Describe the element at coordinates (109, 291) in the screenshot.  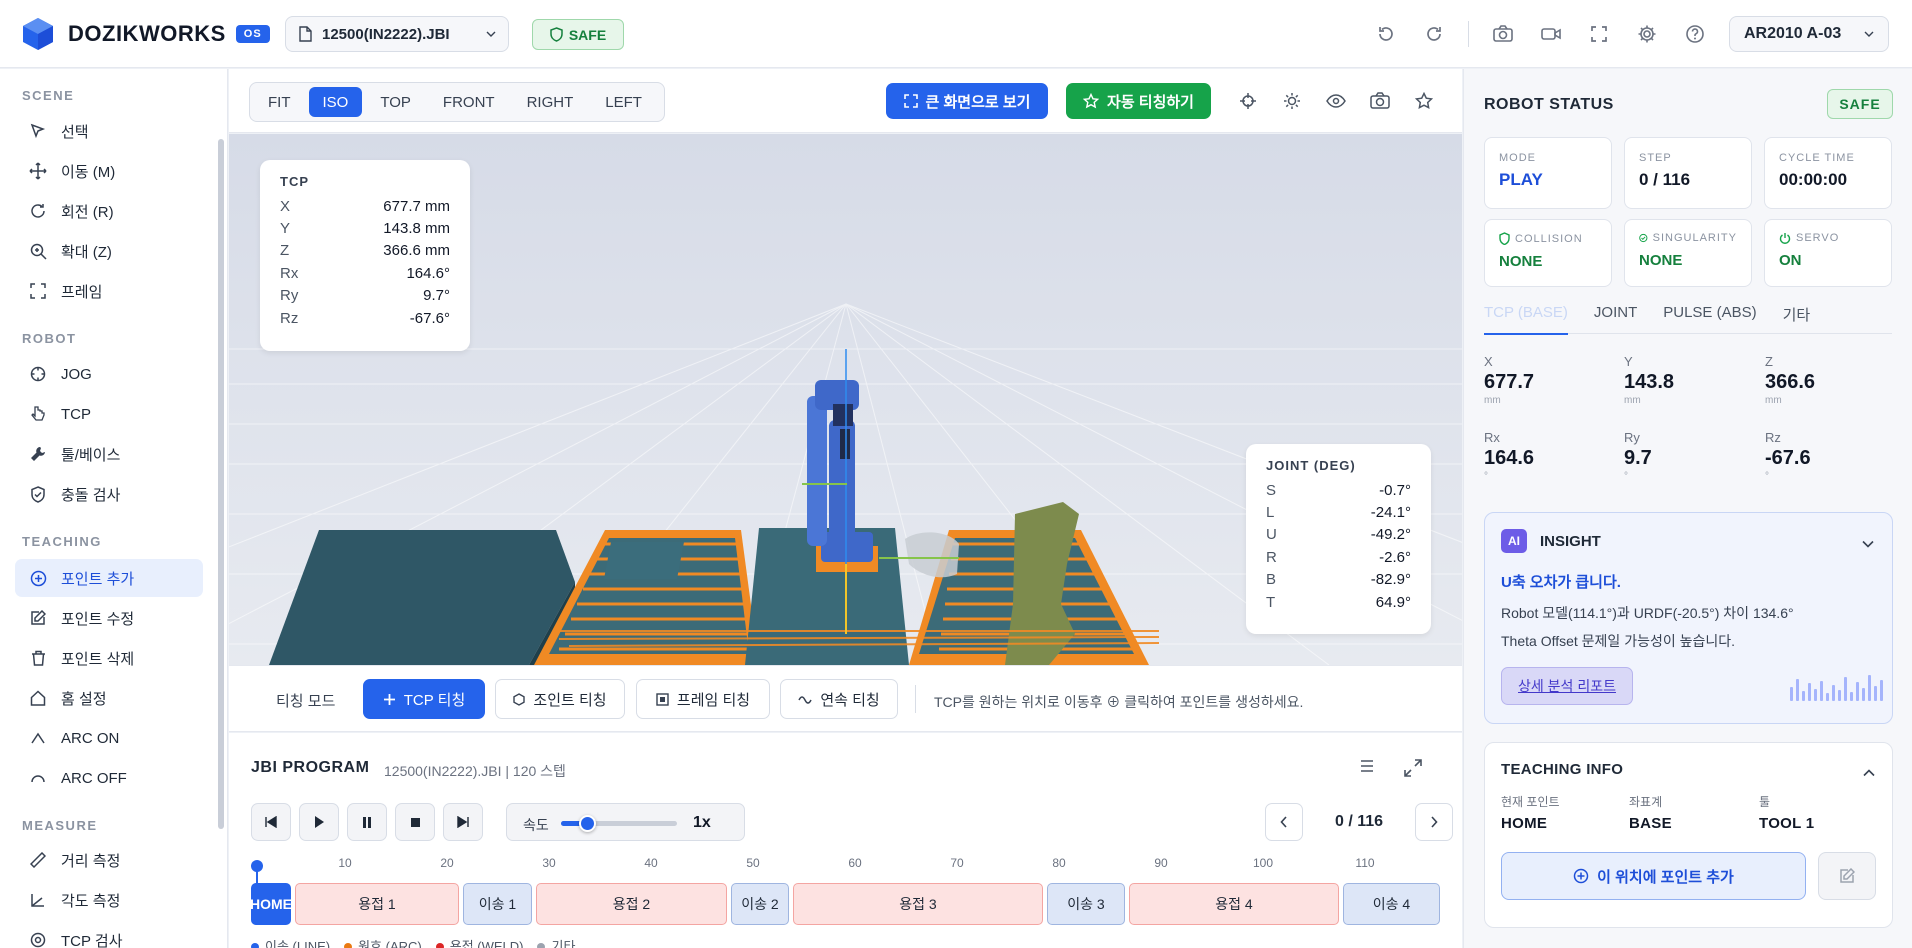
I see `sidebar-item-frame: 프레임` at that location.